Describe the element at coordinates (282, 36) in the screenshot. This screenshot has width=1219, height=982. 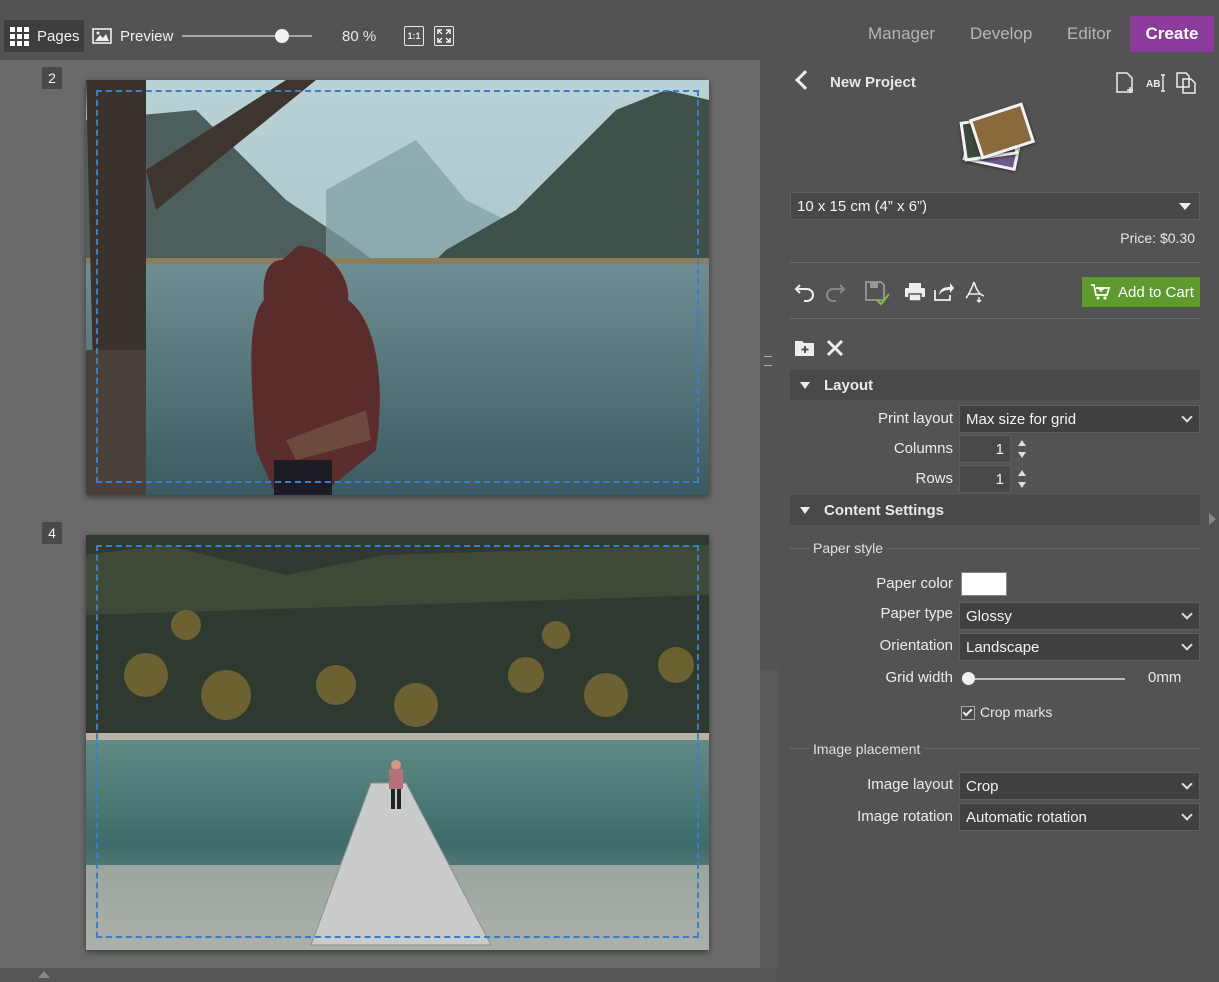
I see `zoom-slider-handle` at that location.